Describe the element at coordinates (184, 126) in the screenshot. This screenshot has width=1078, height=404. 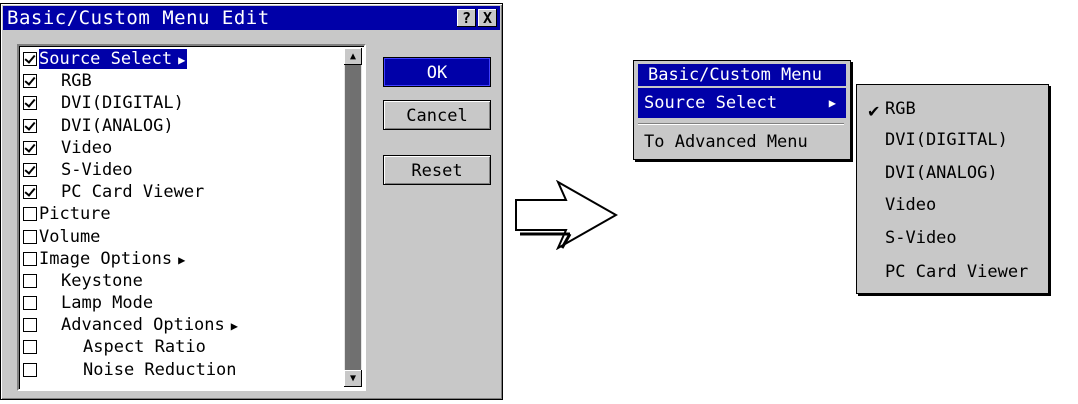
I see `list-item: DVI(ANALOG)` at that location.